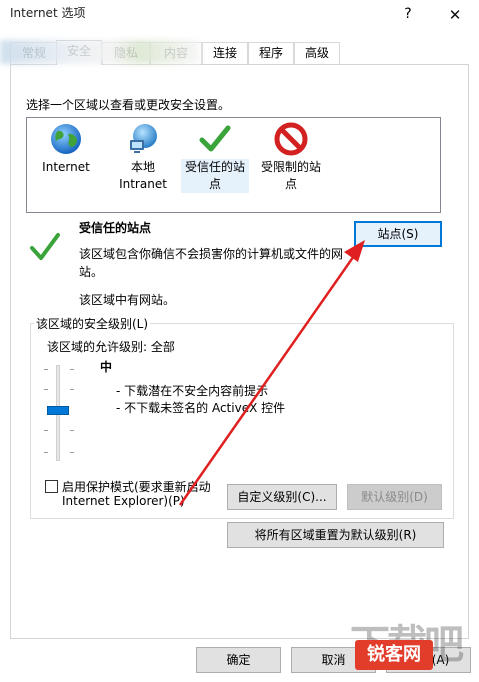 The image size is (479, 682). Describe the element at coordinates (48, 13) in the screenshot. I see `window-title: Internet 选项` at that location.